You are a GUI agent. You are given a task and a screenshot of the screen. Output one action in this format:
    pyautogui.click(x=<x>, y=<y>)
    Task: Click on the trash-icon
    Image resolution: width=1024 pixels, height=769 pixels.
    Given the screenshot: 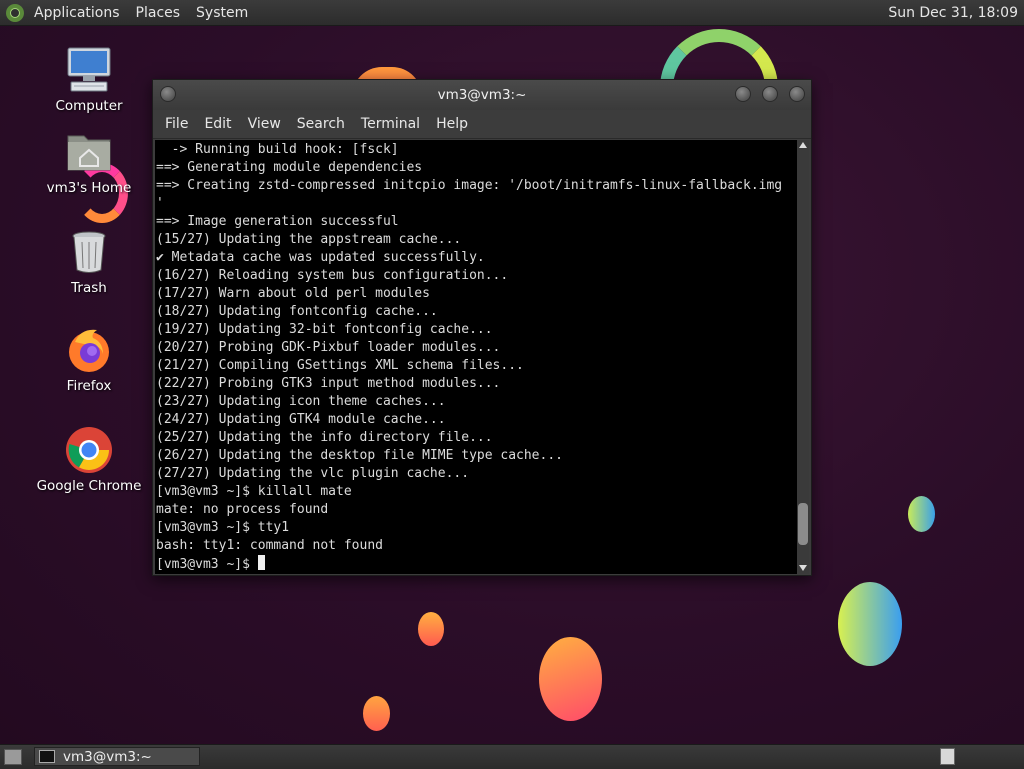 What is the action you would take?
    pyautogui.click(x=89, y=252)
    